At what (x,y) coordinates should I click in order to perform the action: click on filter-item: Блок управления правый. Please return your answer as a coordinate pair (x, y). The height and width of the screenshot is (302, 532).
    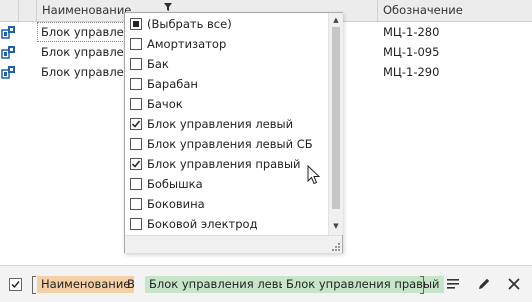
    Looking at the image, I should click on (226, 164).